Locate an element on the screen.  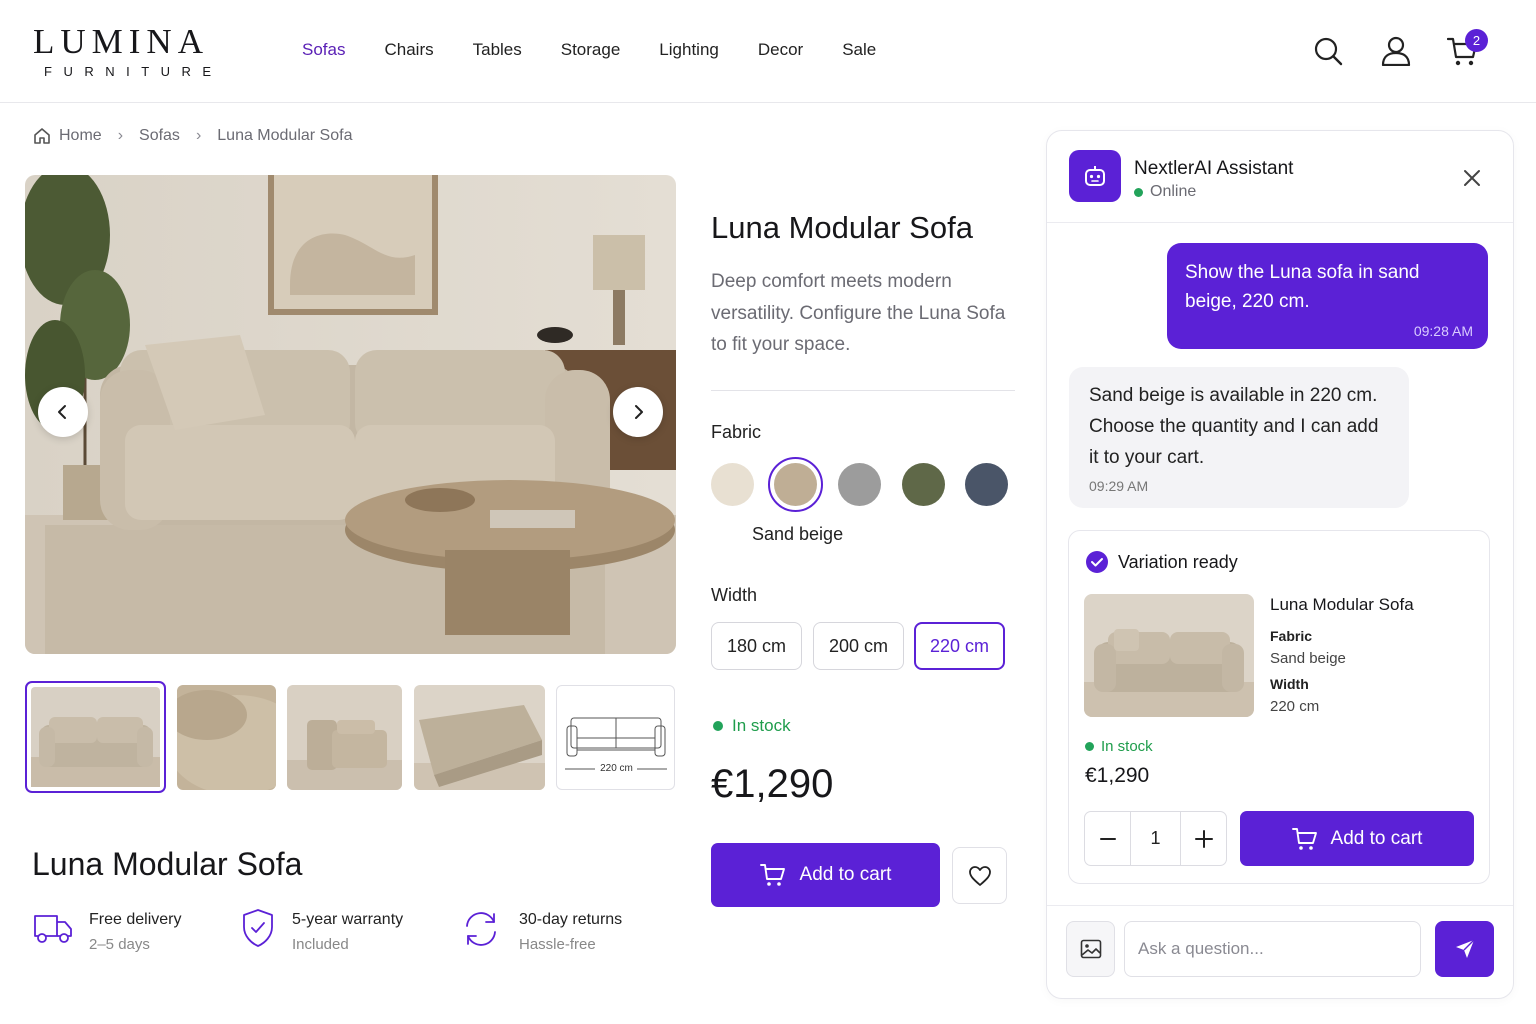
thumbnail-sofa-modular is located at coordinates (344, 737).